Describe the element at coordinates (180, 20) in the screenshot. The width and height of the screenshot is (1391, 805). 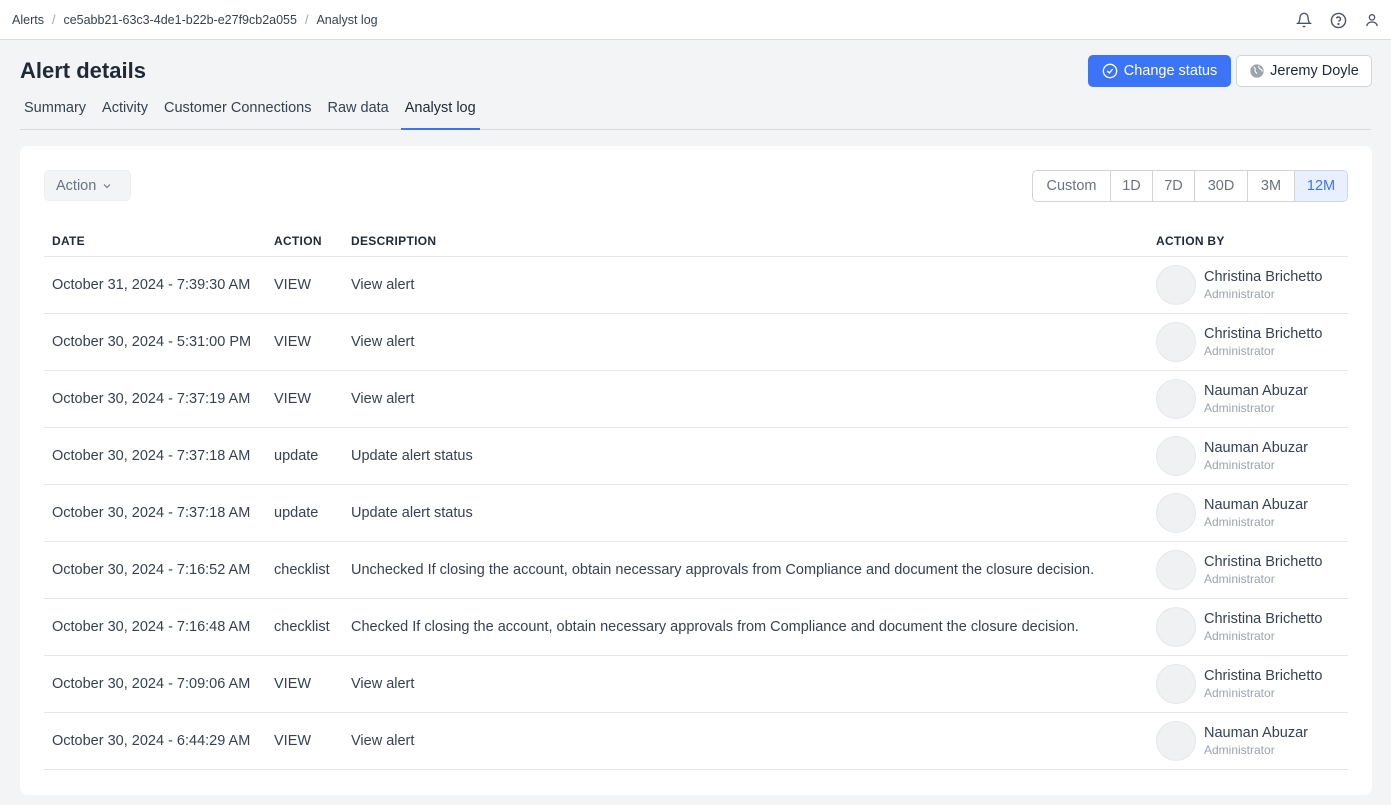
I see `breadcrumb-alert-id: ce5abb21-63c3-4de1-b22b-e27f9cb2a055` at that location.